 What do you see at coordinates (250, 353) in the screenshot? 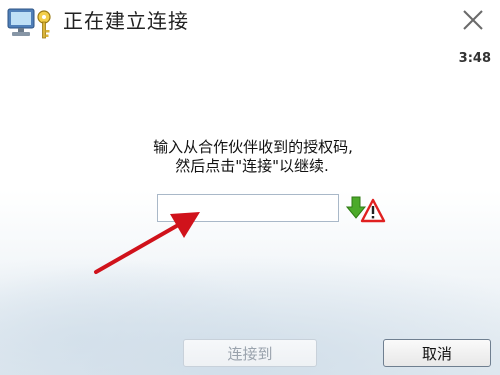
I see `connect-button: 连接到` at bounding box center [250, 353].